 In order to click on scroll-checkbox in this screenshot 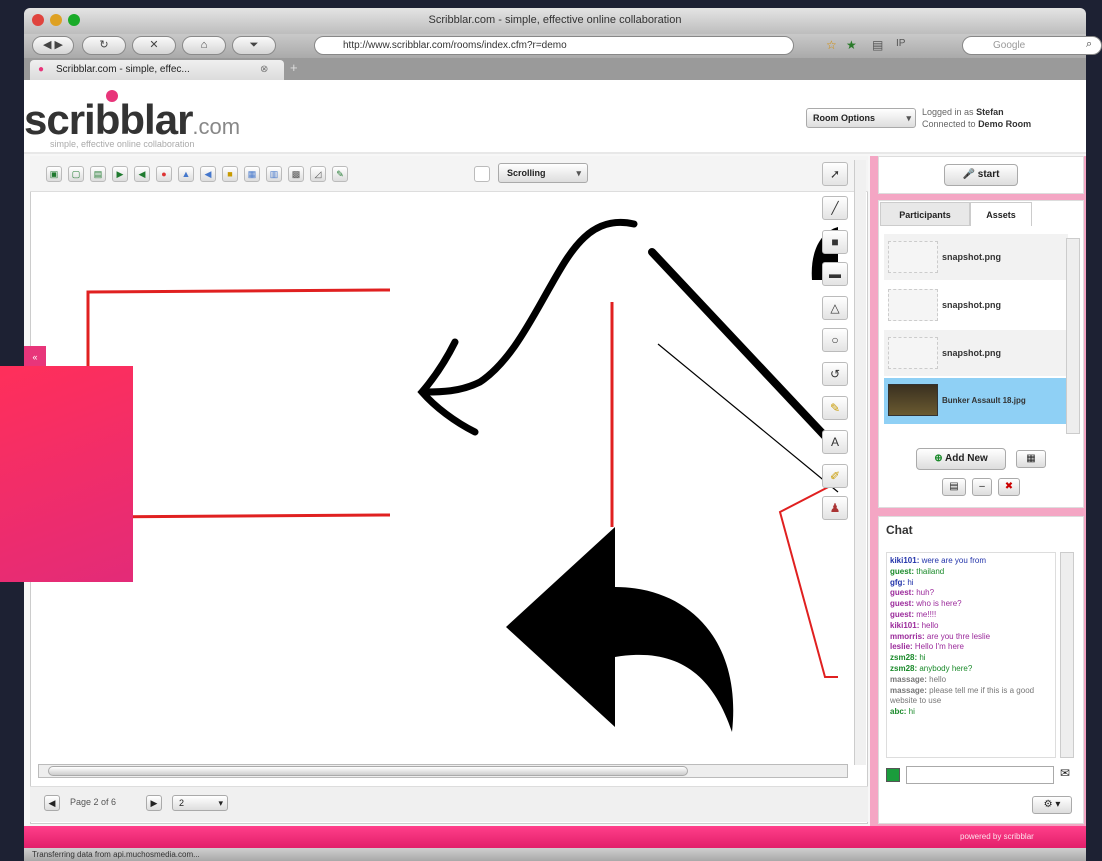, I will do `click(482, 174)`.